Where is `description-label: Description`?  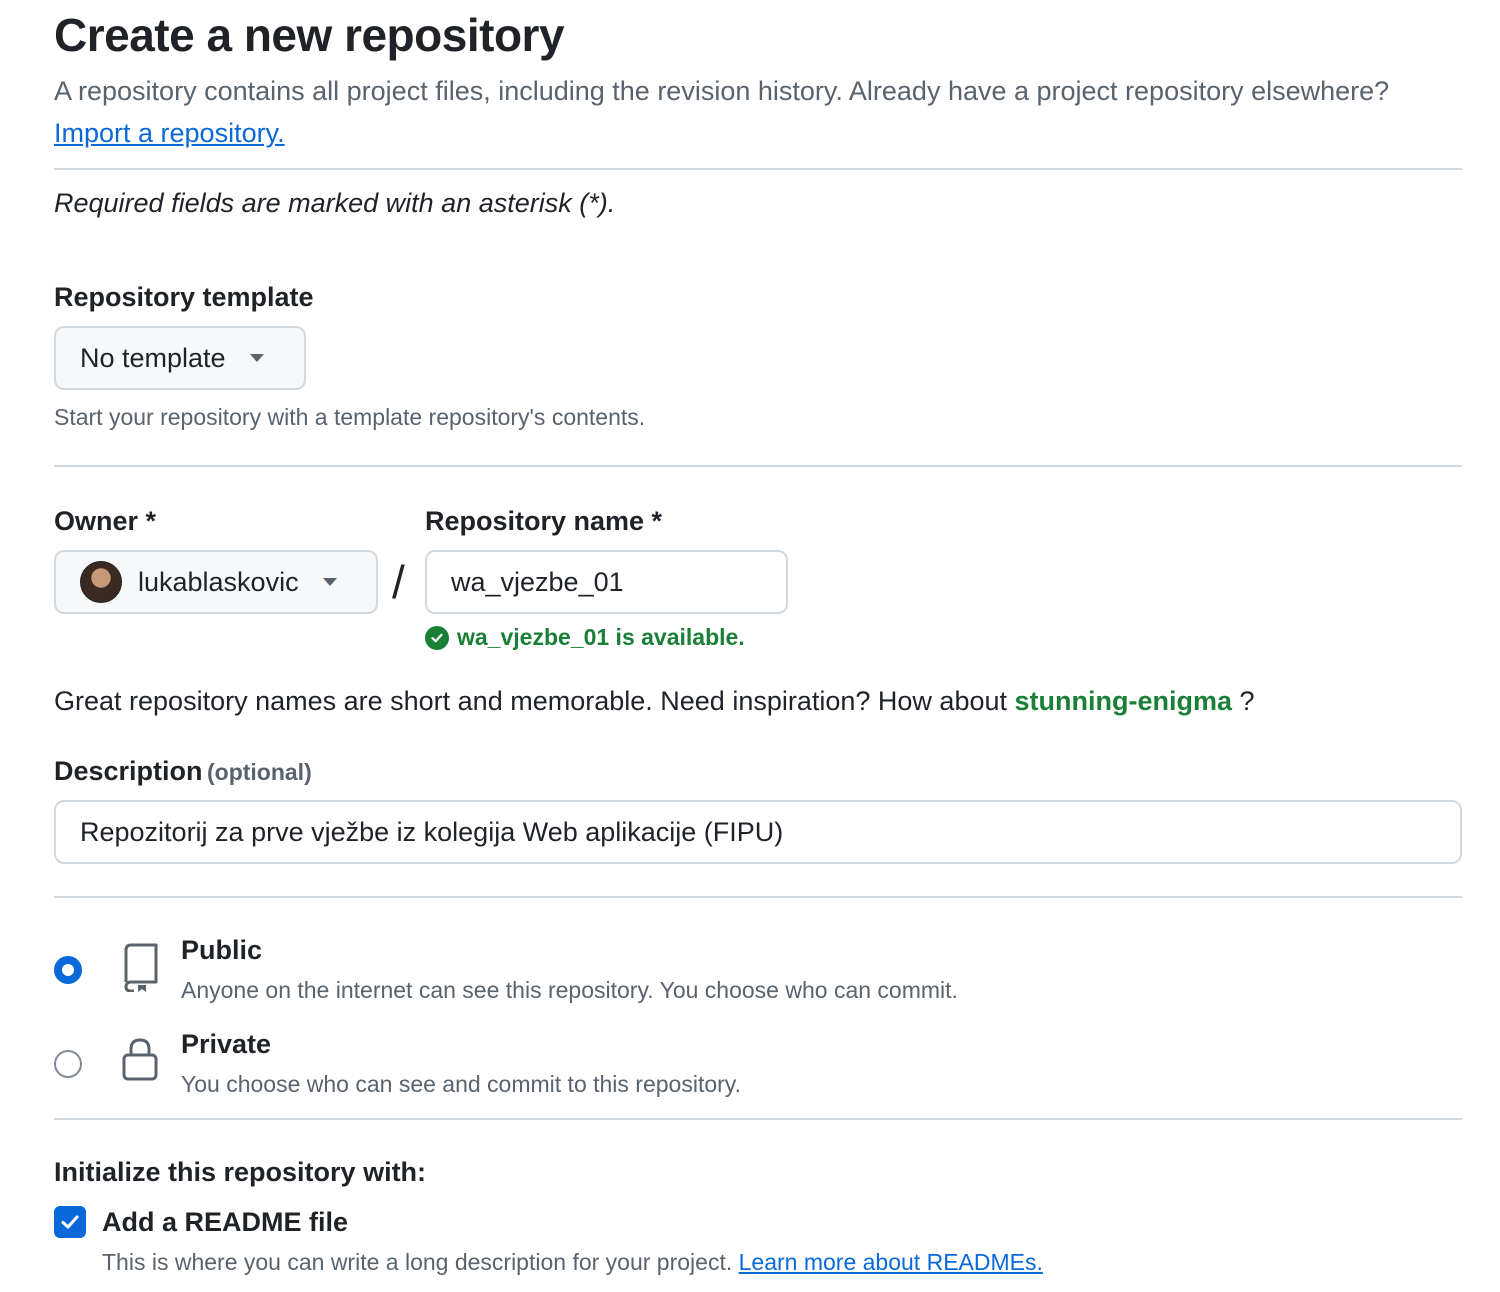
description-label: Description is located at coordinates (128, 771).